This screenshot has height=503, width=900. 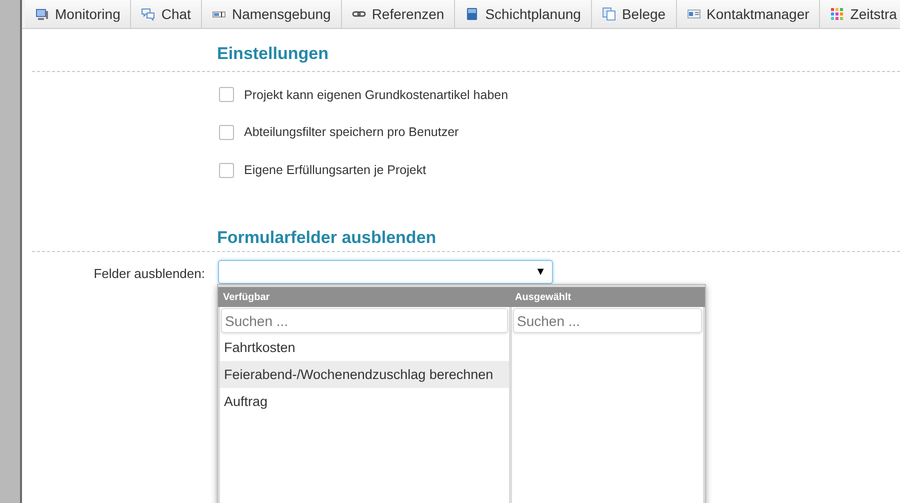 What do you see at coordinates (166, 14) in the screenshot?
I see `tab: Chat` at bounding box center [166, 14].